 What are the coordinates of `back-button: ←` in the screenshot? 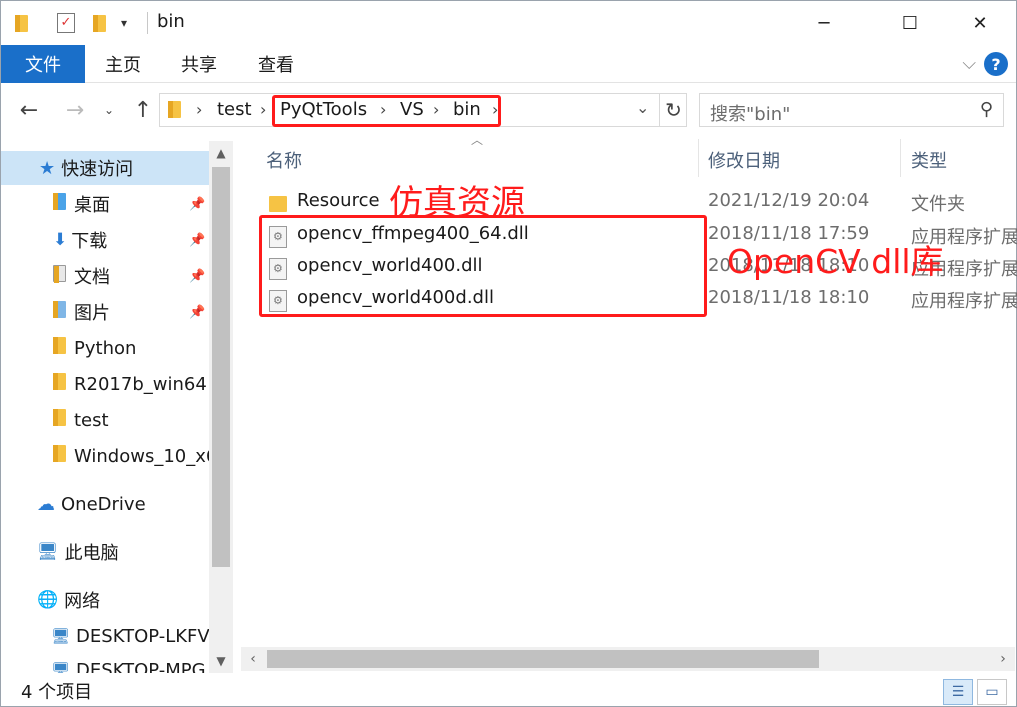 It's located at (29, 110).